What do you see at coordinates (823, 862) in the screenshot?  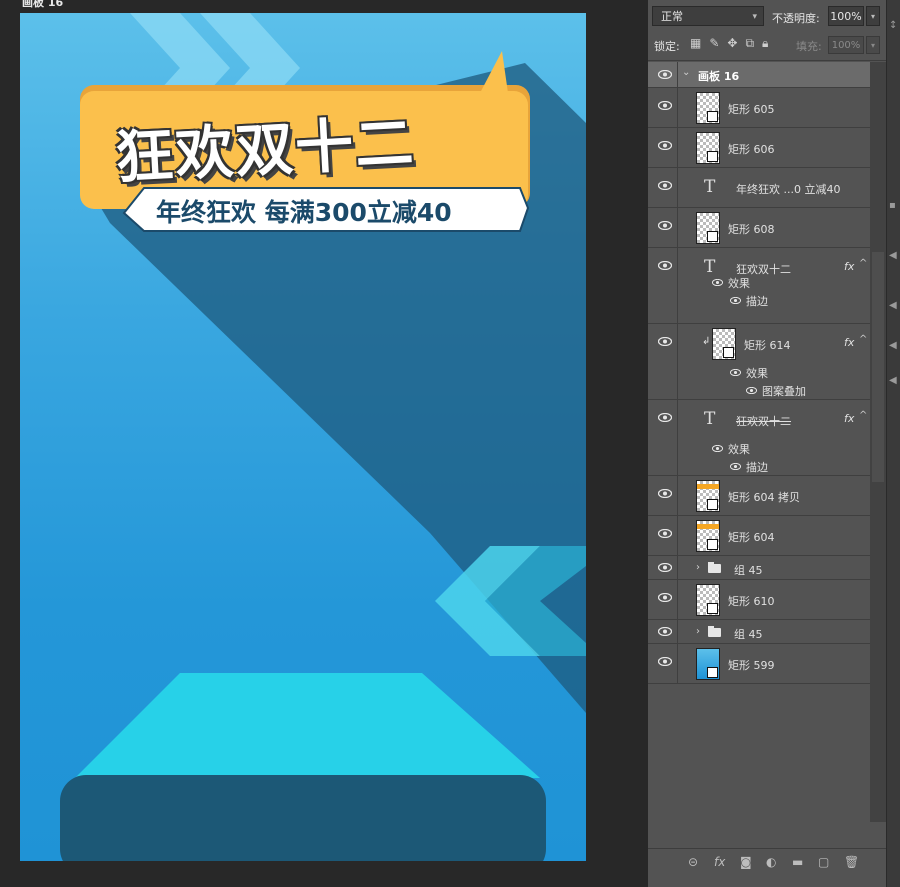 I see `new-layer-icon: ▢` at bounding box center [823, 862].